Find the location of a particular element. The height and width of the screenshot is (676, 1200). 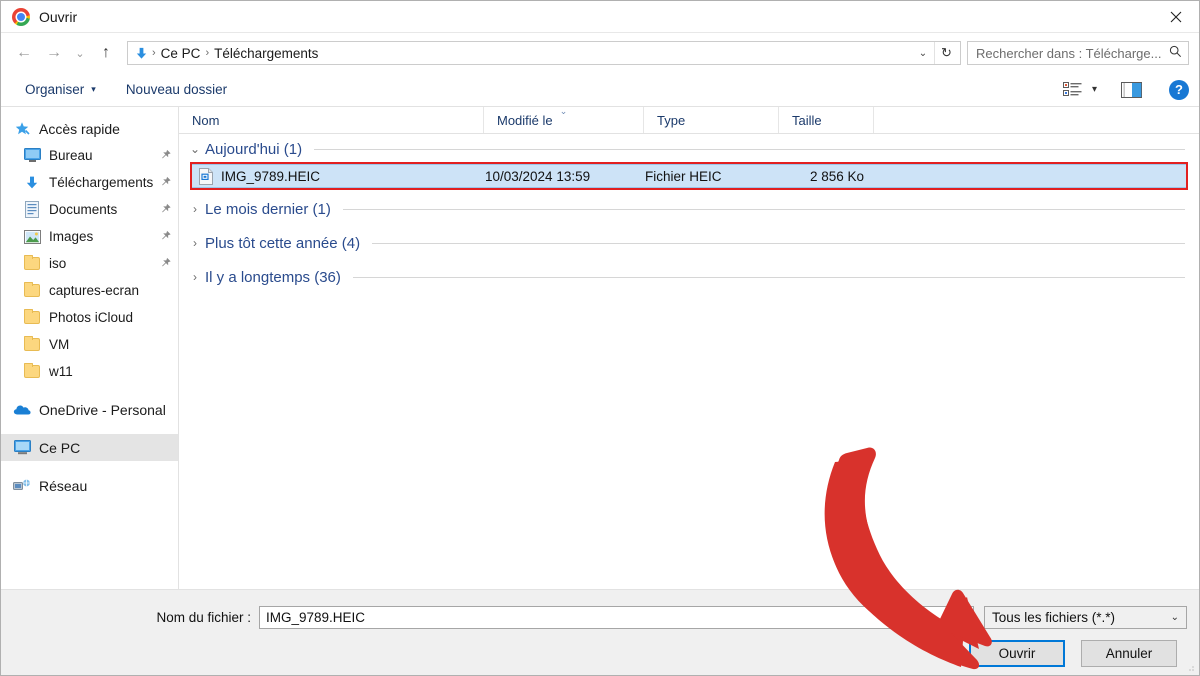

view-options-caret: ▾ is located at coordinates (1094, 89).